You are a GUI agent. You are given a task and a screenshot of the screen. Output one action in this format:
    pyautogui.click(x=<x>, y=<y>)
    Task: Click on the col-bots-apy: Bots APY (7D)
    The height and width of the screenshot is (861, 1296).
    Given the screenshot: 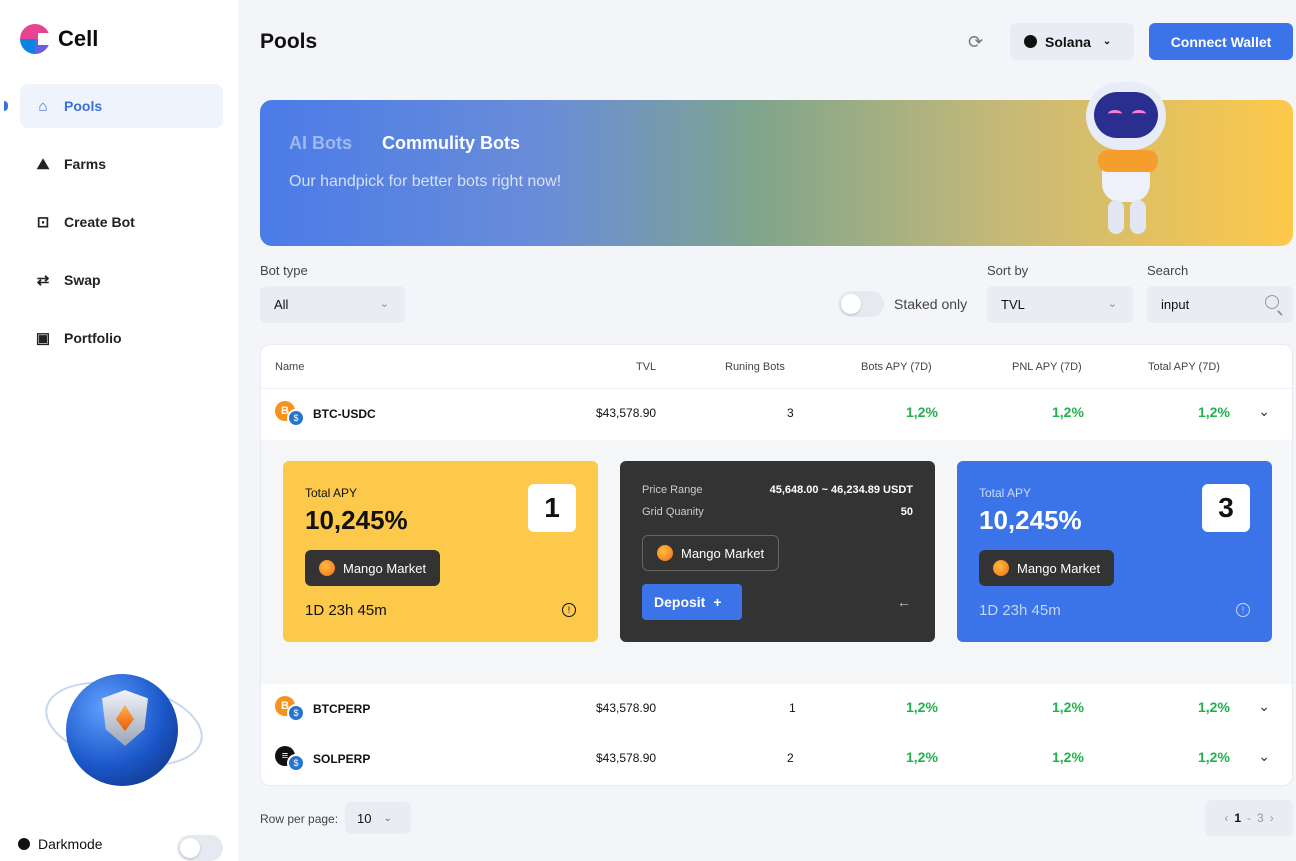 What is the action you would take?
    pyautogui.click(x=896, y=367)
    